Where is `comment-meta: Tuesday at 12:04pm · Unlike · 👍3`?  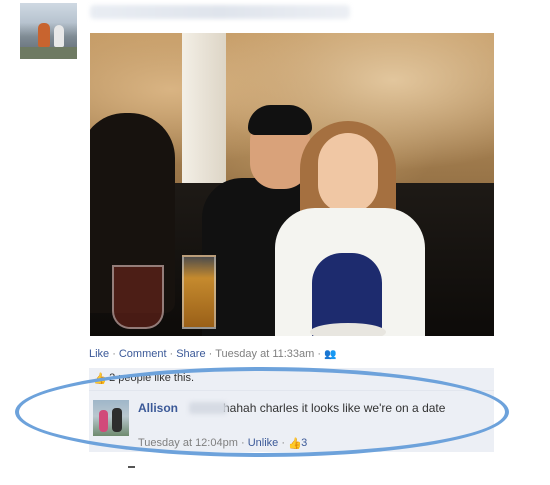
comment-meta: Tuesday at 12:04pm · Unlike · 👍3 is located at coordinates (222, 444).